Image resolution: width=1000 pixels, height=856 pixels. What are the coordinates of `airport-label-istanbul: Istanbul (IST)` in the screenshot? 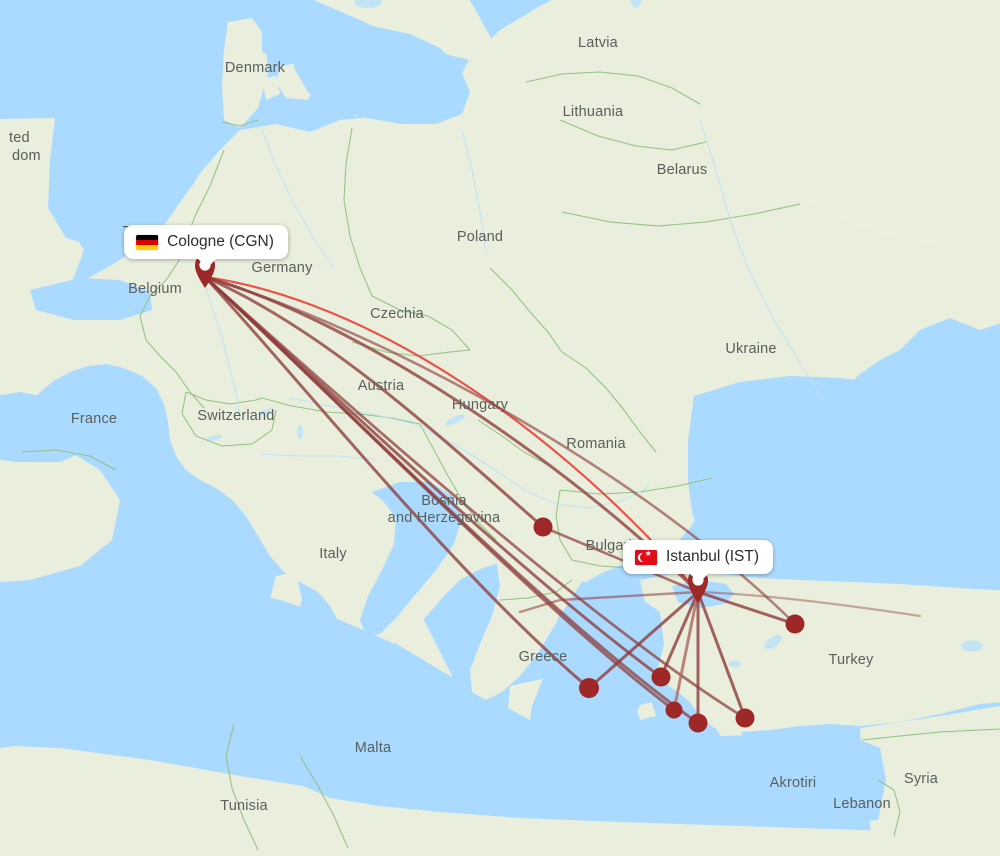 It's located at (712, 556).